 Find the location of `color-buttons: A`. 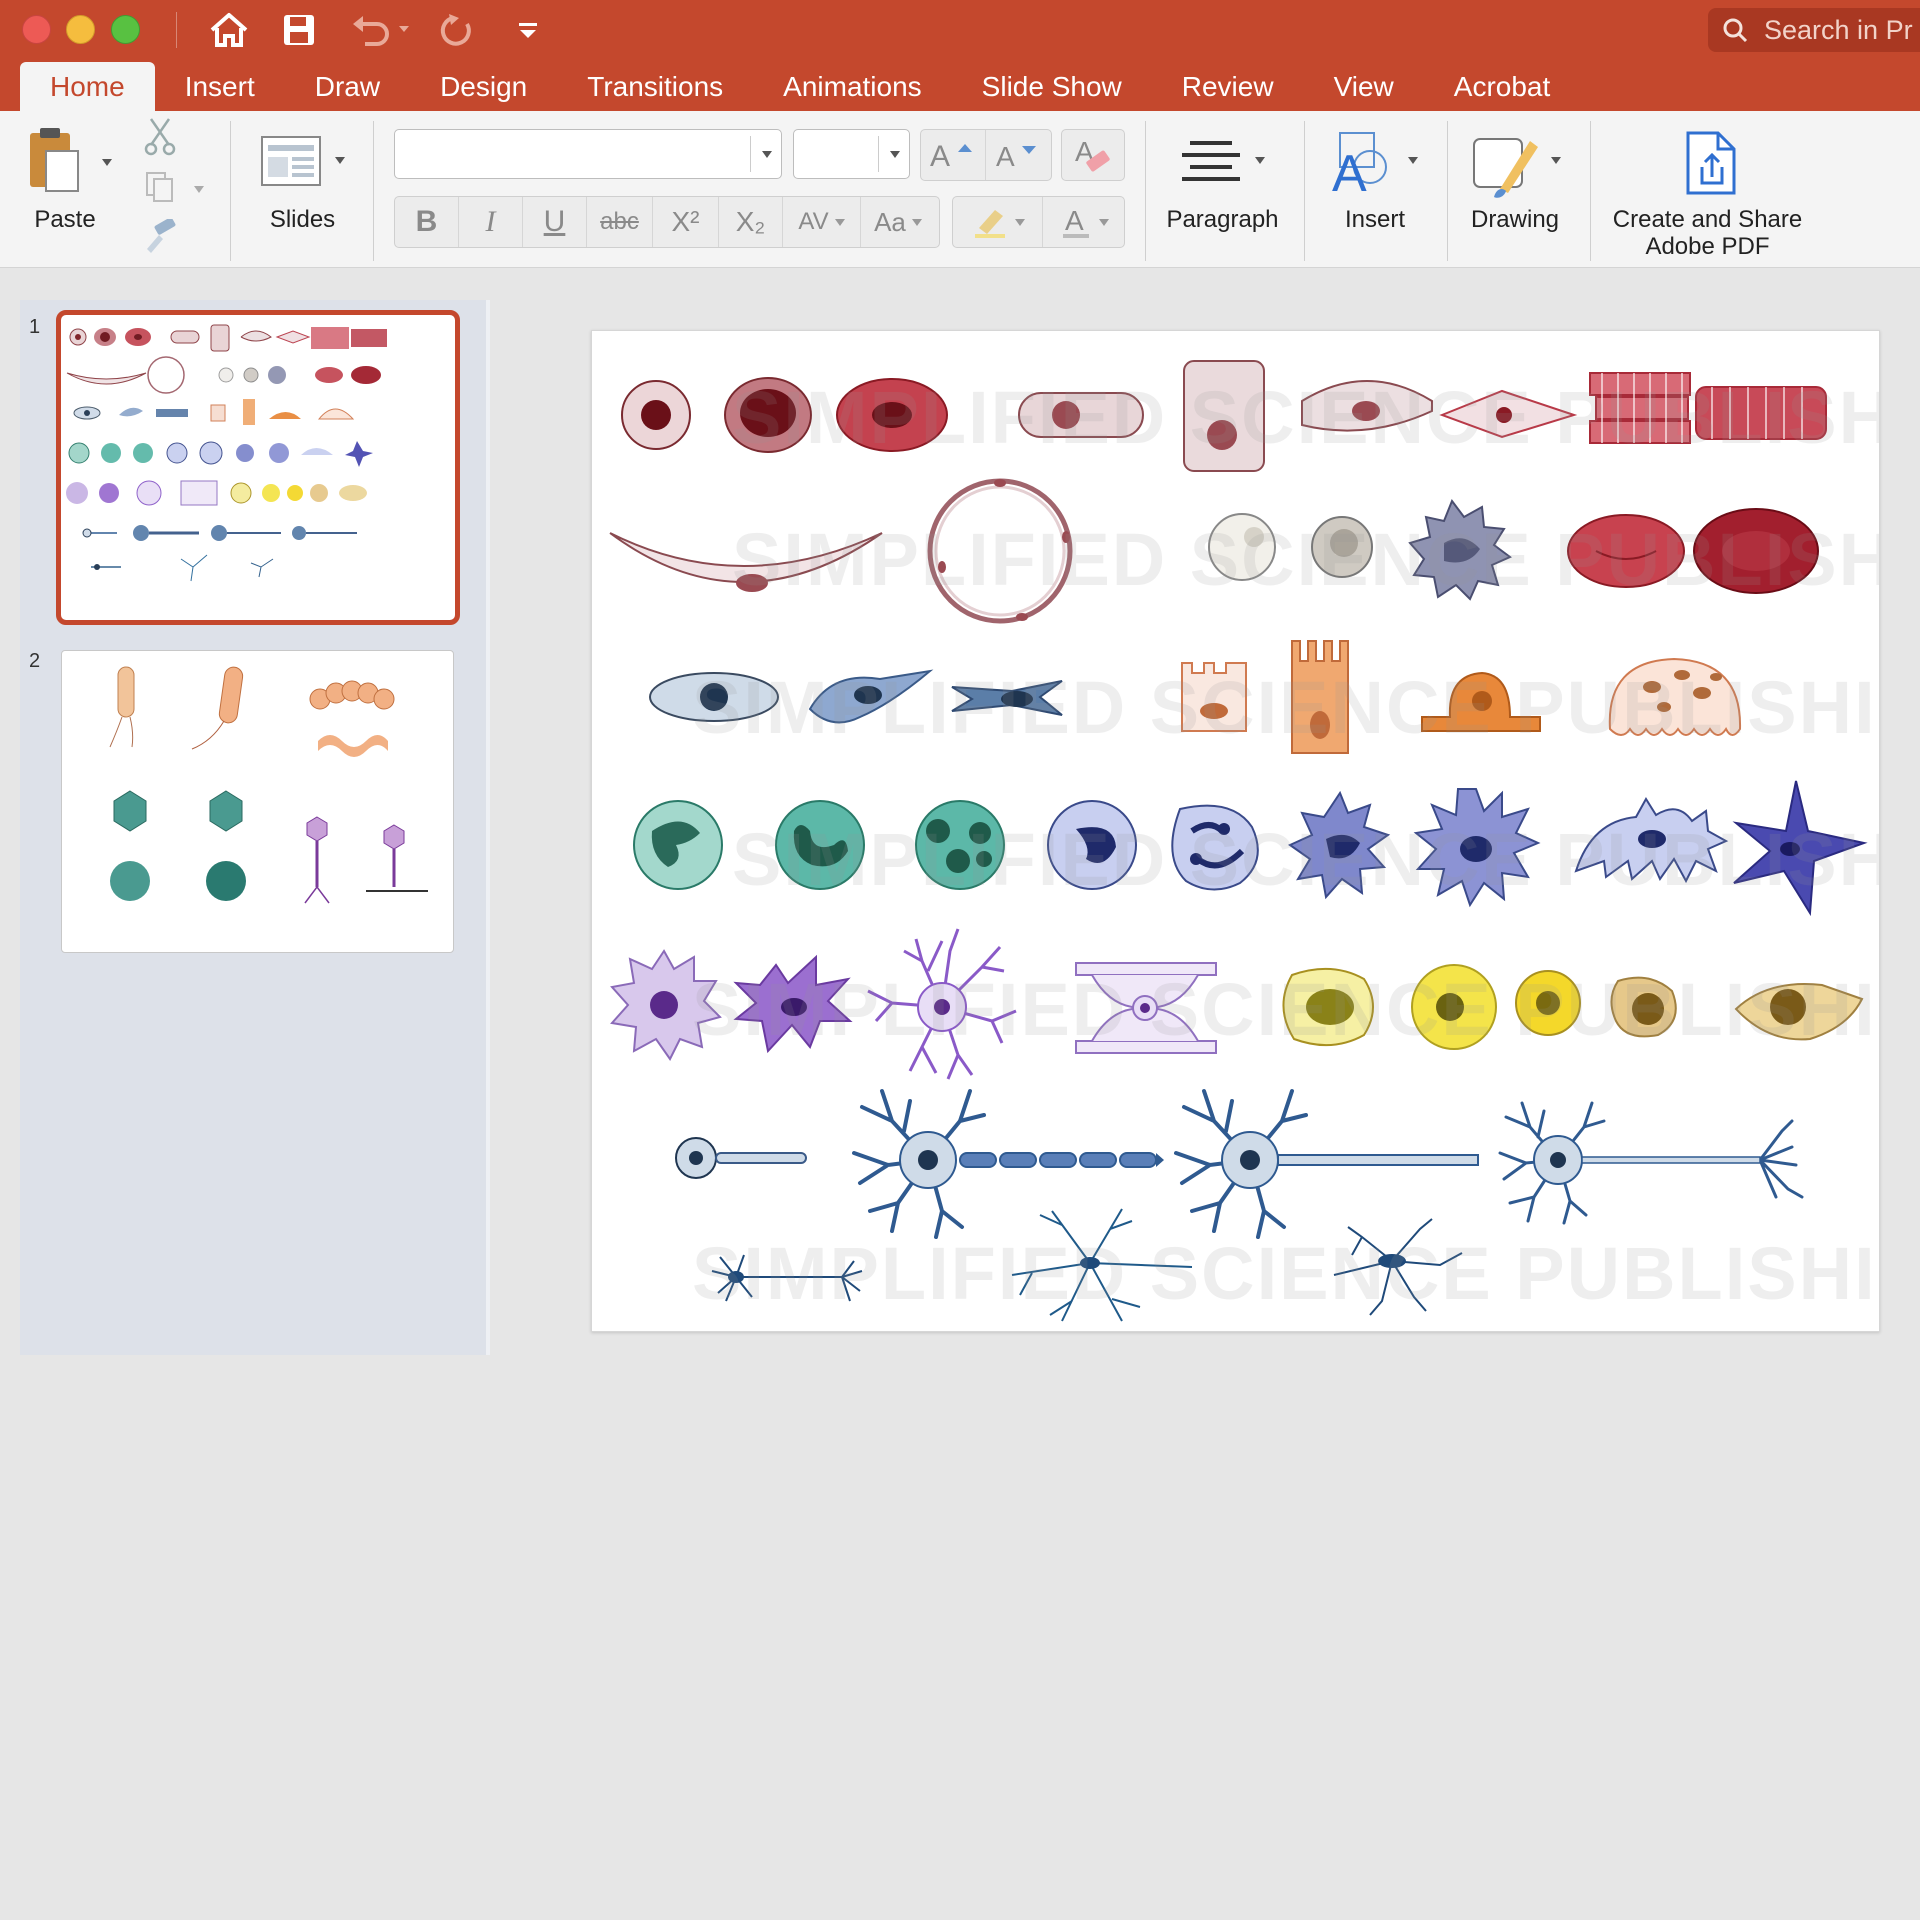

color-buttons: A is located at coordinates (1038, 222).